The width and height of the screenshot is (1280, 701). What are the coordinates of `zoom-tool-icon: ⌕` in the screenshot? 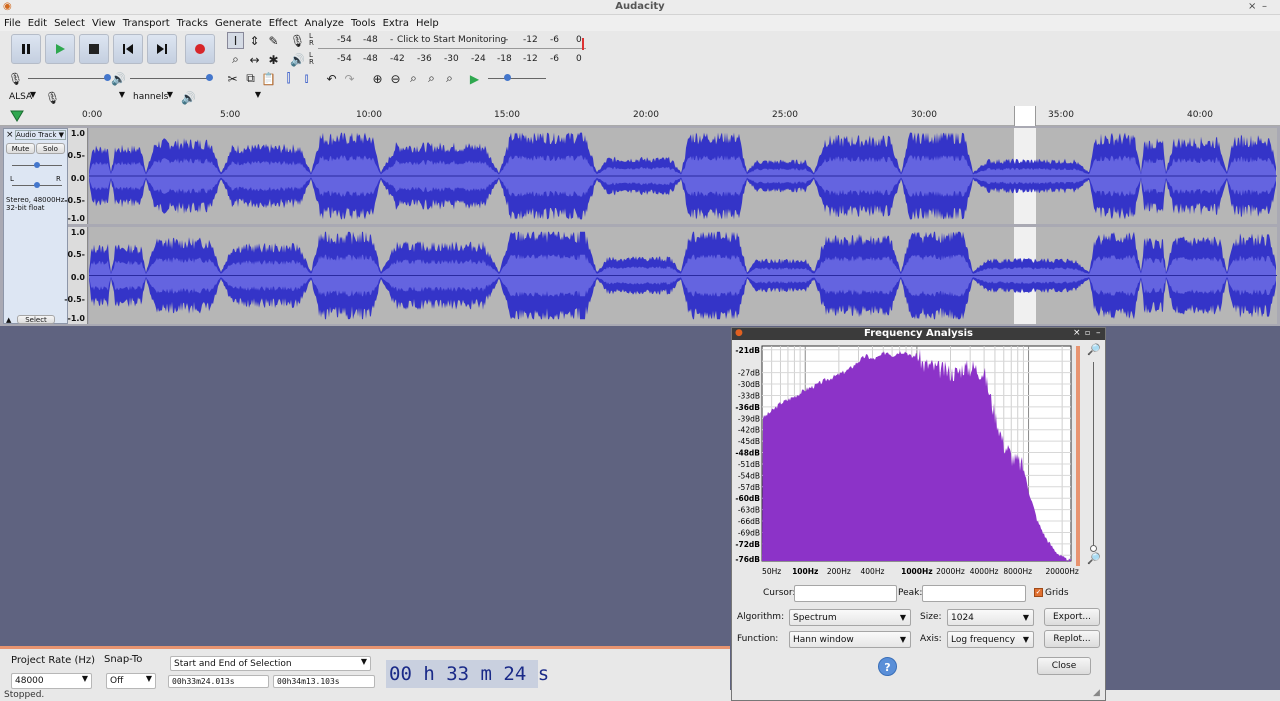 It's located at (235, 59).